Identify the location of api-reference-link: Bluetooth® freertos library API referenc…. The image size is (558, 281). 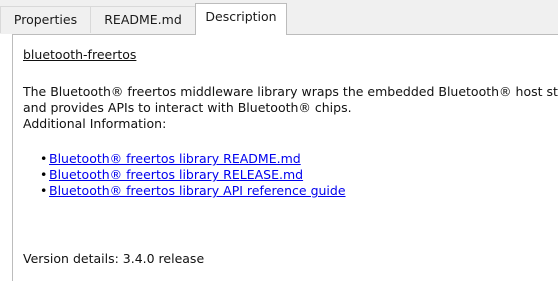
(197, 190).